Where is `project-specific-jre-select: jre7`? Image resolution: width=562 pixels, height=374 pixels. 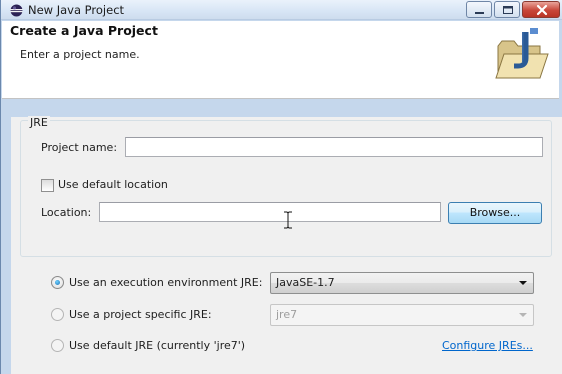
project-specific-jre-select: jre7 is located at coordinates (402, 315).